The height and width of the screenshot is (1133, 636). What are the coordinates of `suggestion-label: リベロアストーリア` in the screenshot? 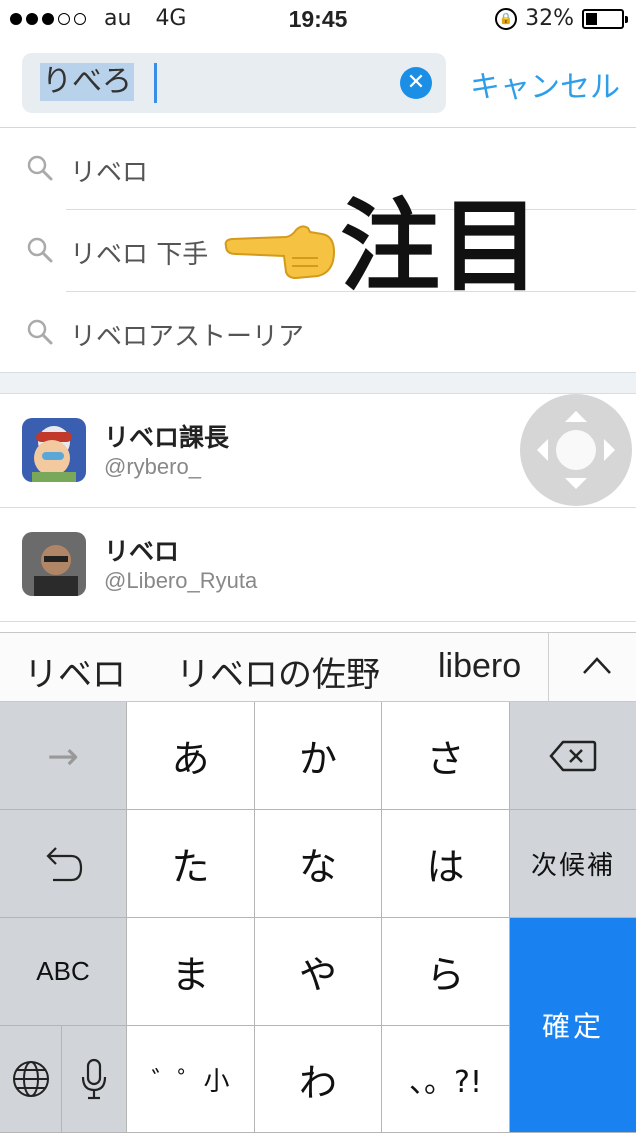 It's located at (187, 337).